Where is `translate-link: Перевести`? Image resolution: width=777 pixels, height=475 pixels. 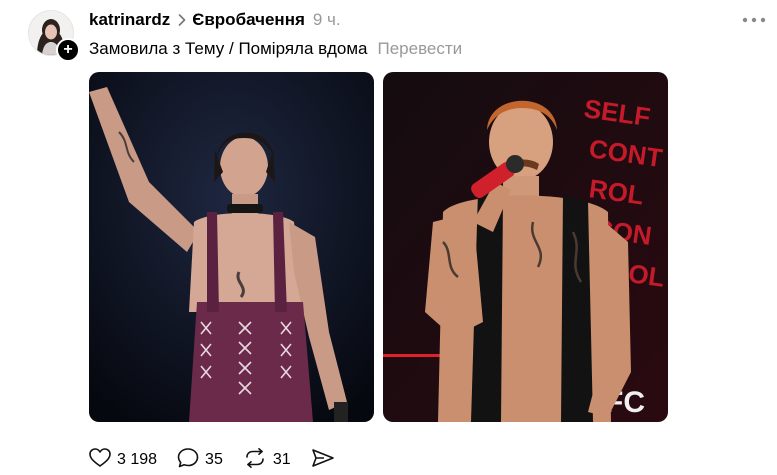 translate-link: Перевести is located at coordinates (420, 49).